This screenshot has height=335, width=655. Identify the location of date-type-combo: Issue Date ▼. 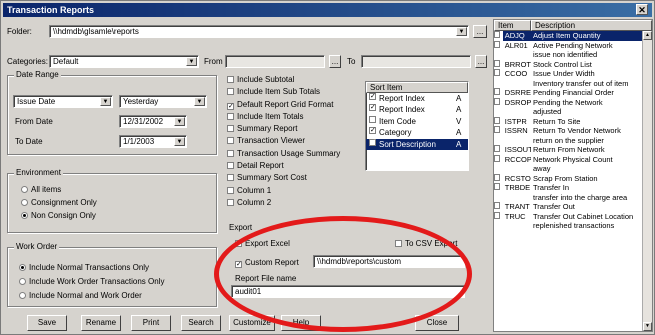
(63, 101).